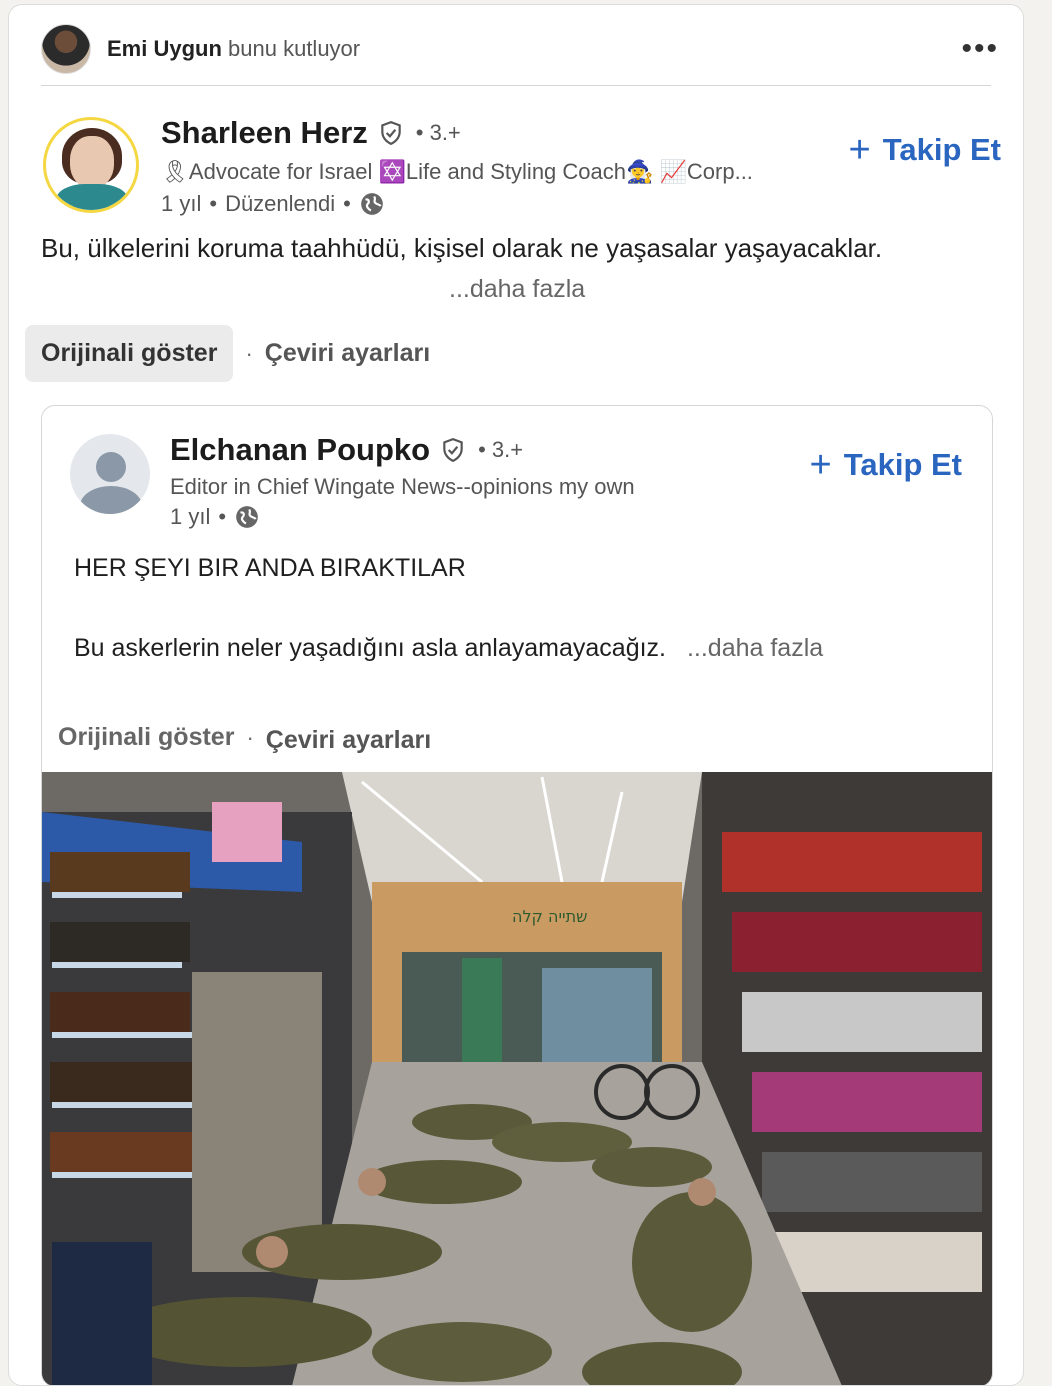  Describe the element at coordinates (190, 516) in the screenshot. I see `shared-post-time: 1 yıl` at that location.